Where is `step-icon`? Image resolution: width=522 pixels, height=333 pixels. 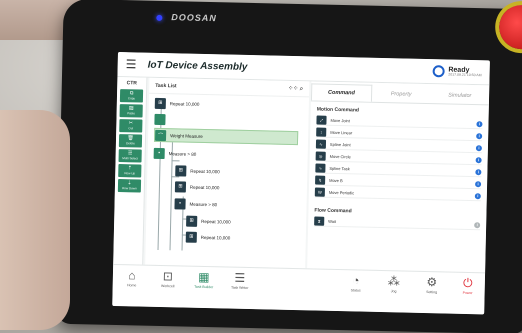 step-icon is located at coordinates (160, 119).